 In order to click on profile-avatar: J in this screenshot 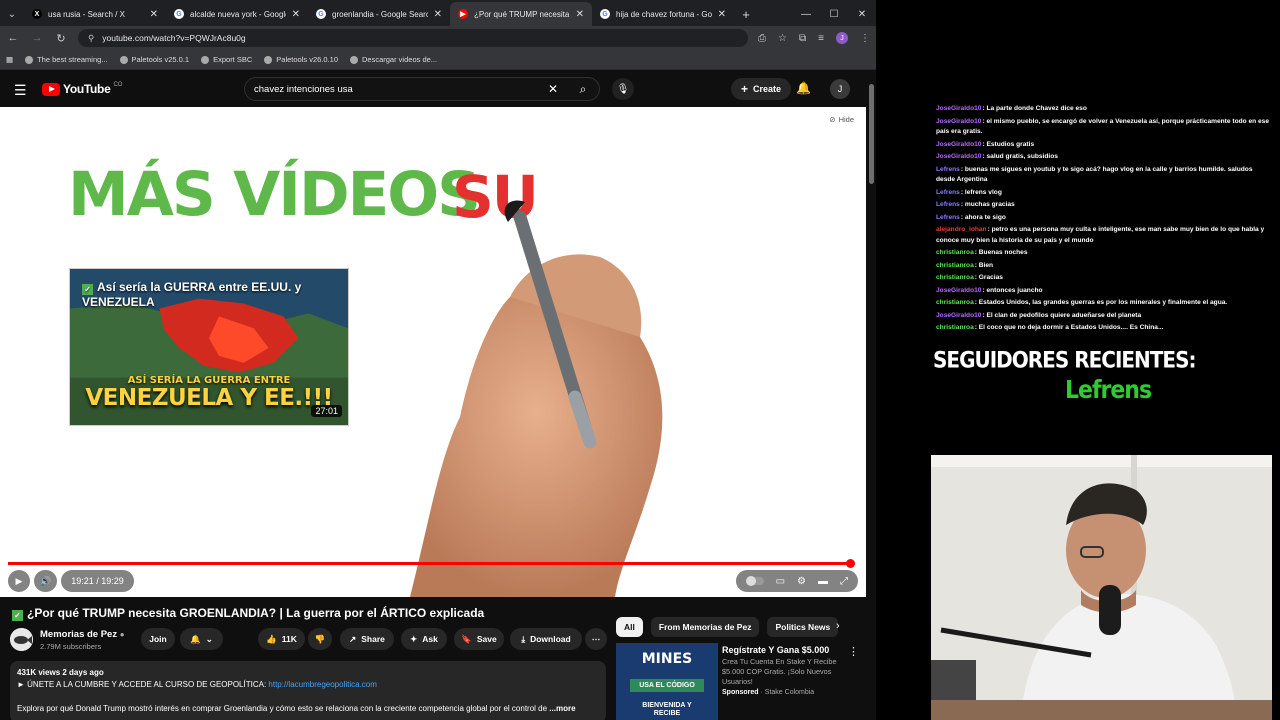, I will do `click(842, 38)`.